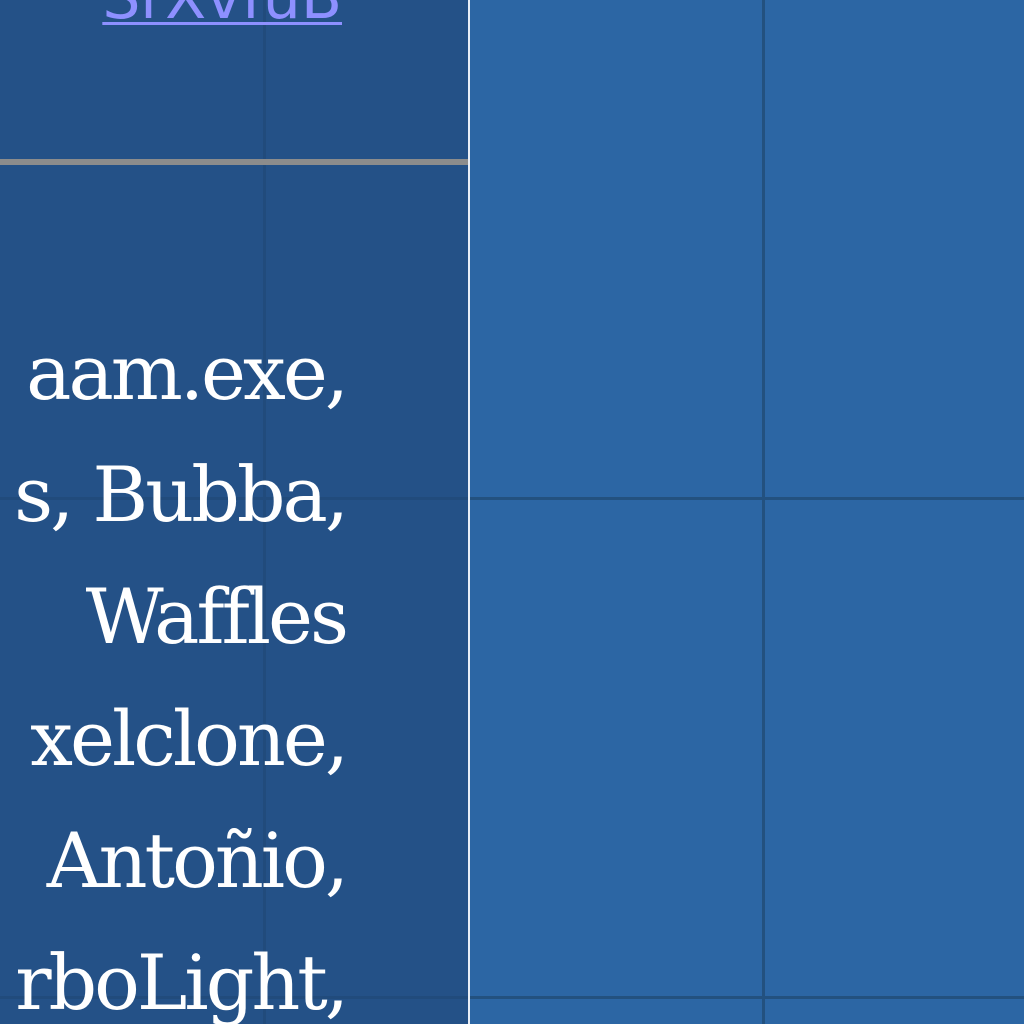  What do you see at coordinates (187, 372) in the screenshot?
I see `credits-line: aam.exe,` at bounding box center [187, 372].